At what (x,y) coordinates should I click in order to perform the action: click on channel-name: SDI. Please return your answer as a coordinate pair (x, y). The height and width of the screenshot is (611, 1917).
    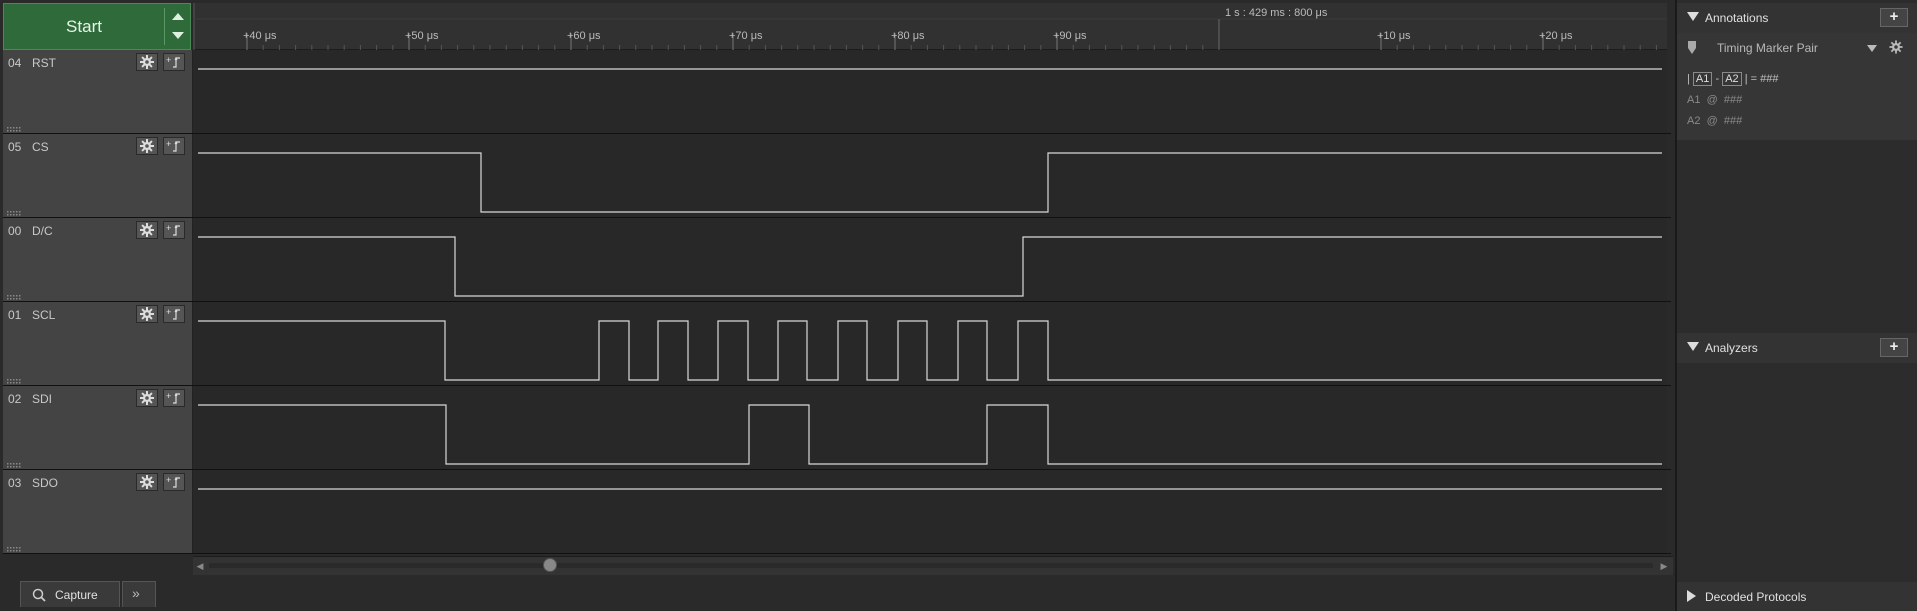
    Looking at the image, I should click on (42, 399).